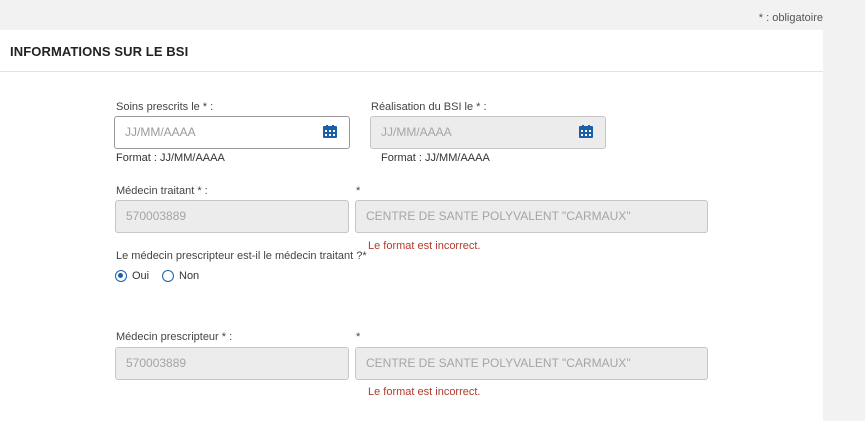 The width and height of the screenshot is (865, 421). What do you see at coordinates (189, 276) in the screenshot?
I see `radio-non-label: Non` at bounding box center [189, 276].